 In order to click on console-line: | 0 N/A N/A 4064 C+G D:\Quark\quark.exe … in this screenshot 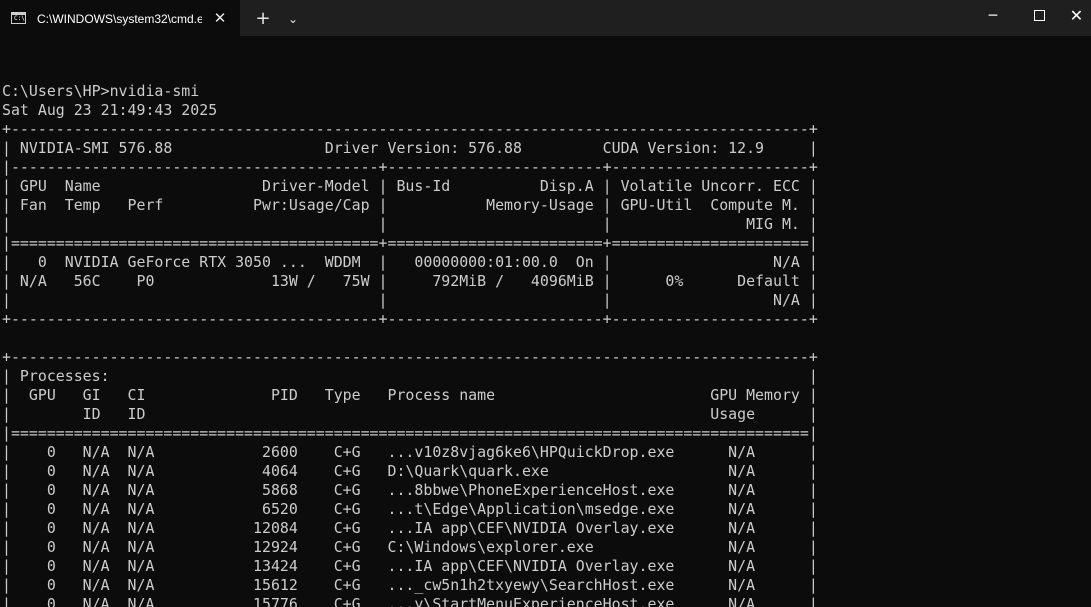, I will do `click(410, 471)`.